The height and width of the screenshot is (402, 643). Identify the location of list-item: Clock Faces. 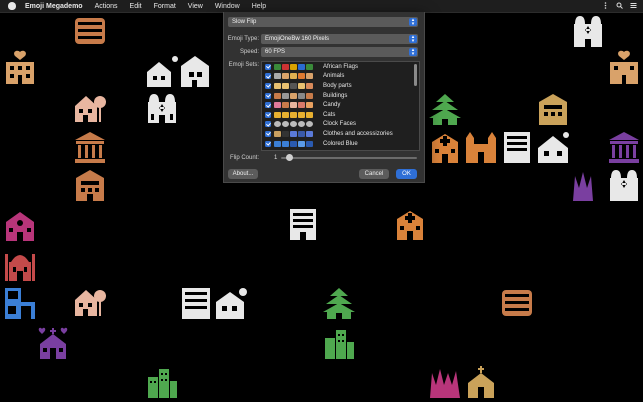
(336, 125).